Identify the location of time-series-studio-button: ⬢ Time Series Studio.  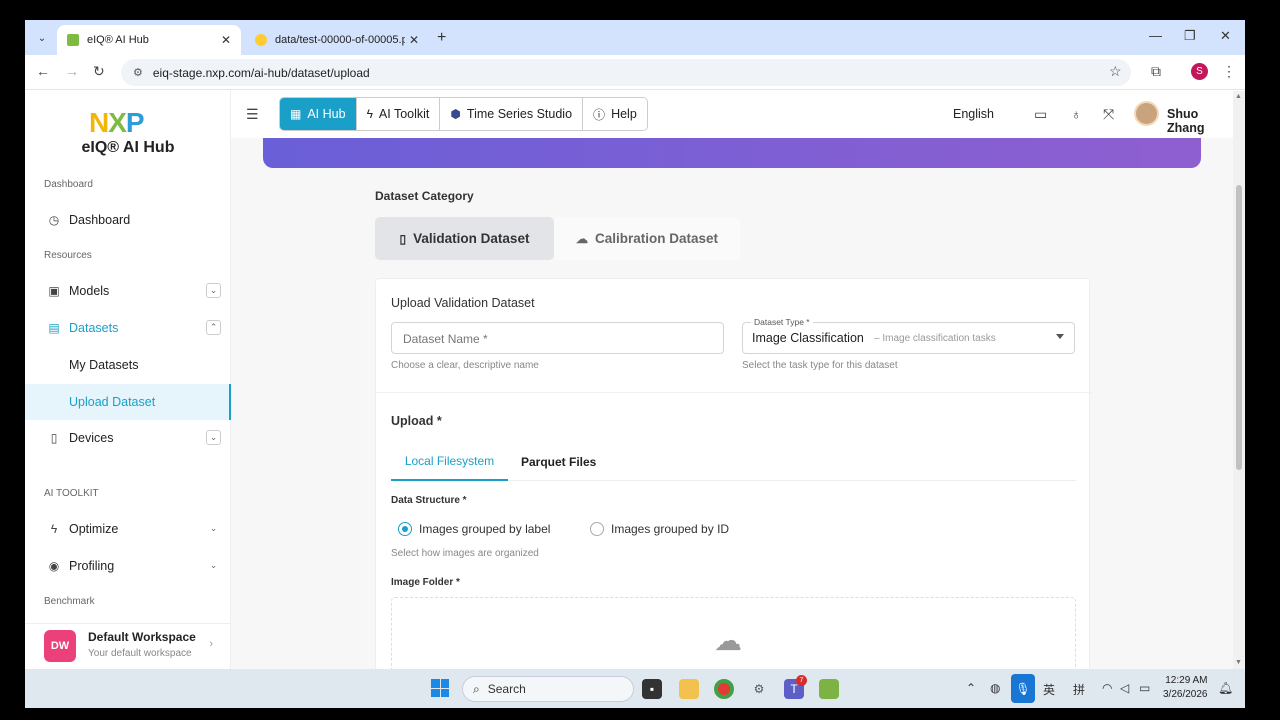
(512, 114).